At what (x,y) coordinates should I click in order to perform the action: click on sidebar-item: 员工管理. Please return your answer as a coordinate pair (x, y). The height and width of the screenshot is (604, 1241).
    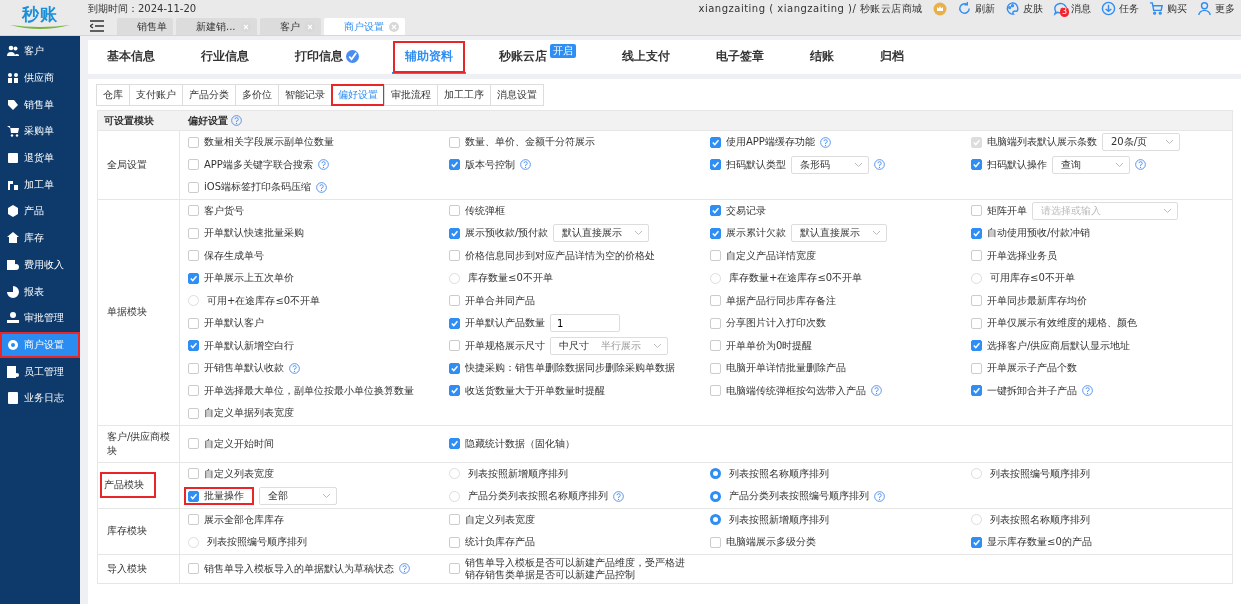
    Looking at the image, I should click on (40, 371).